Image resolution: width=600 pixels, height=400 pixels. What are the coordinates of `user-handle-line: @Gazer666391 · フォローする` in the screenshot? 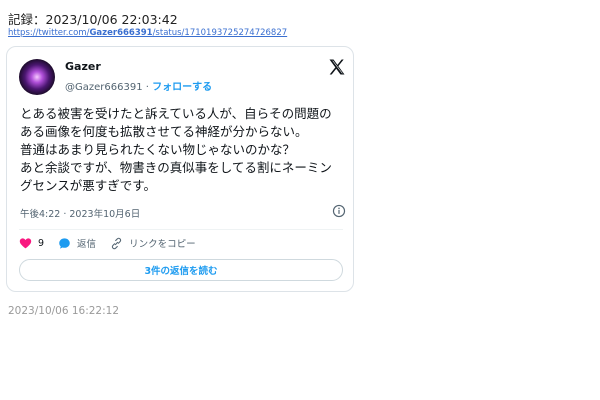 It's located at (138, 85).